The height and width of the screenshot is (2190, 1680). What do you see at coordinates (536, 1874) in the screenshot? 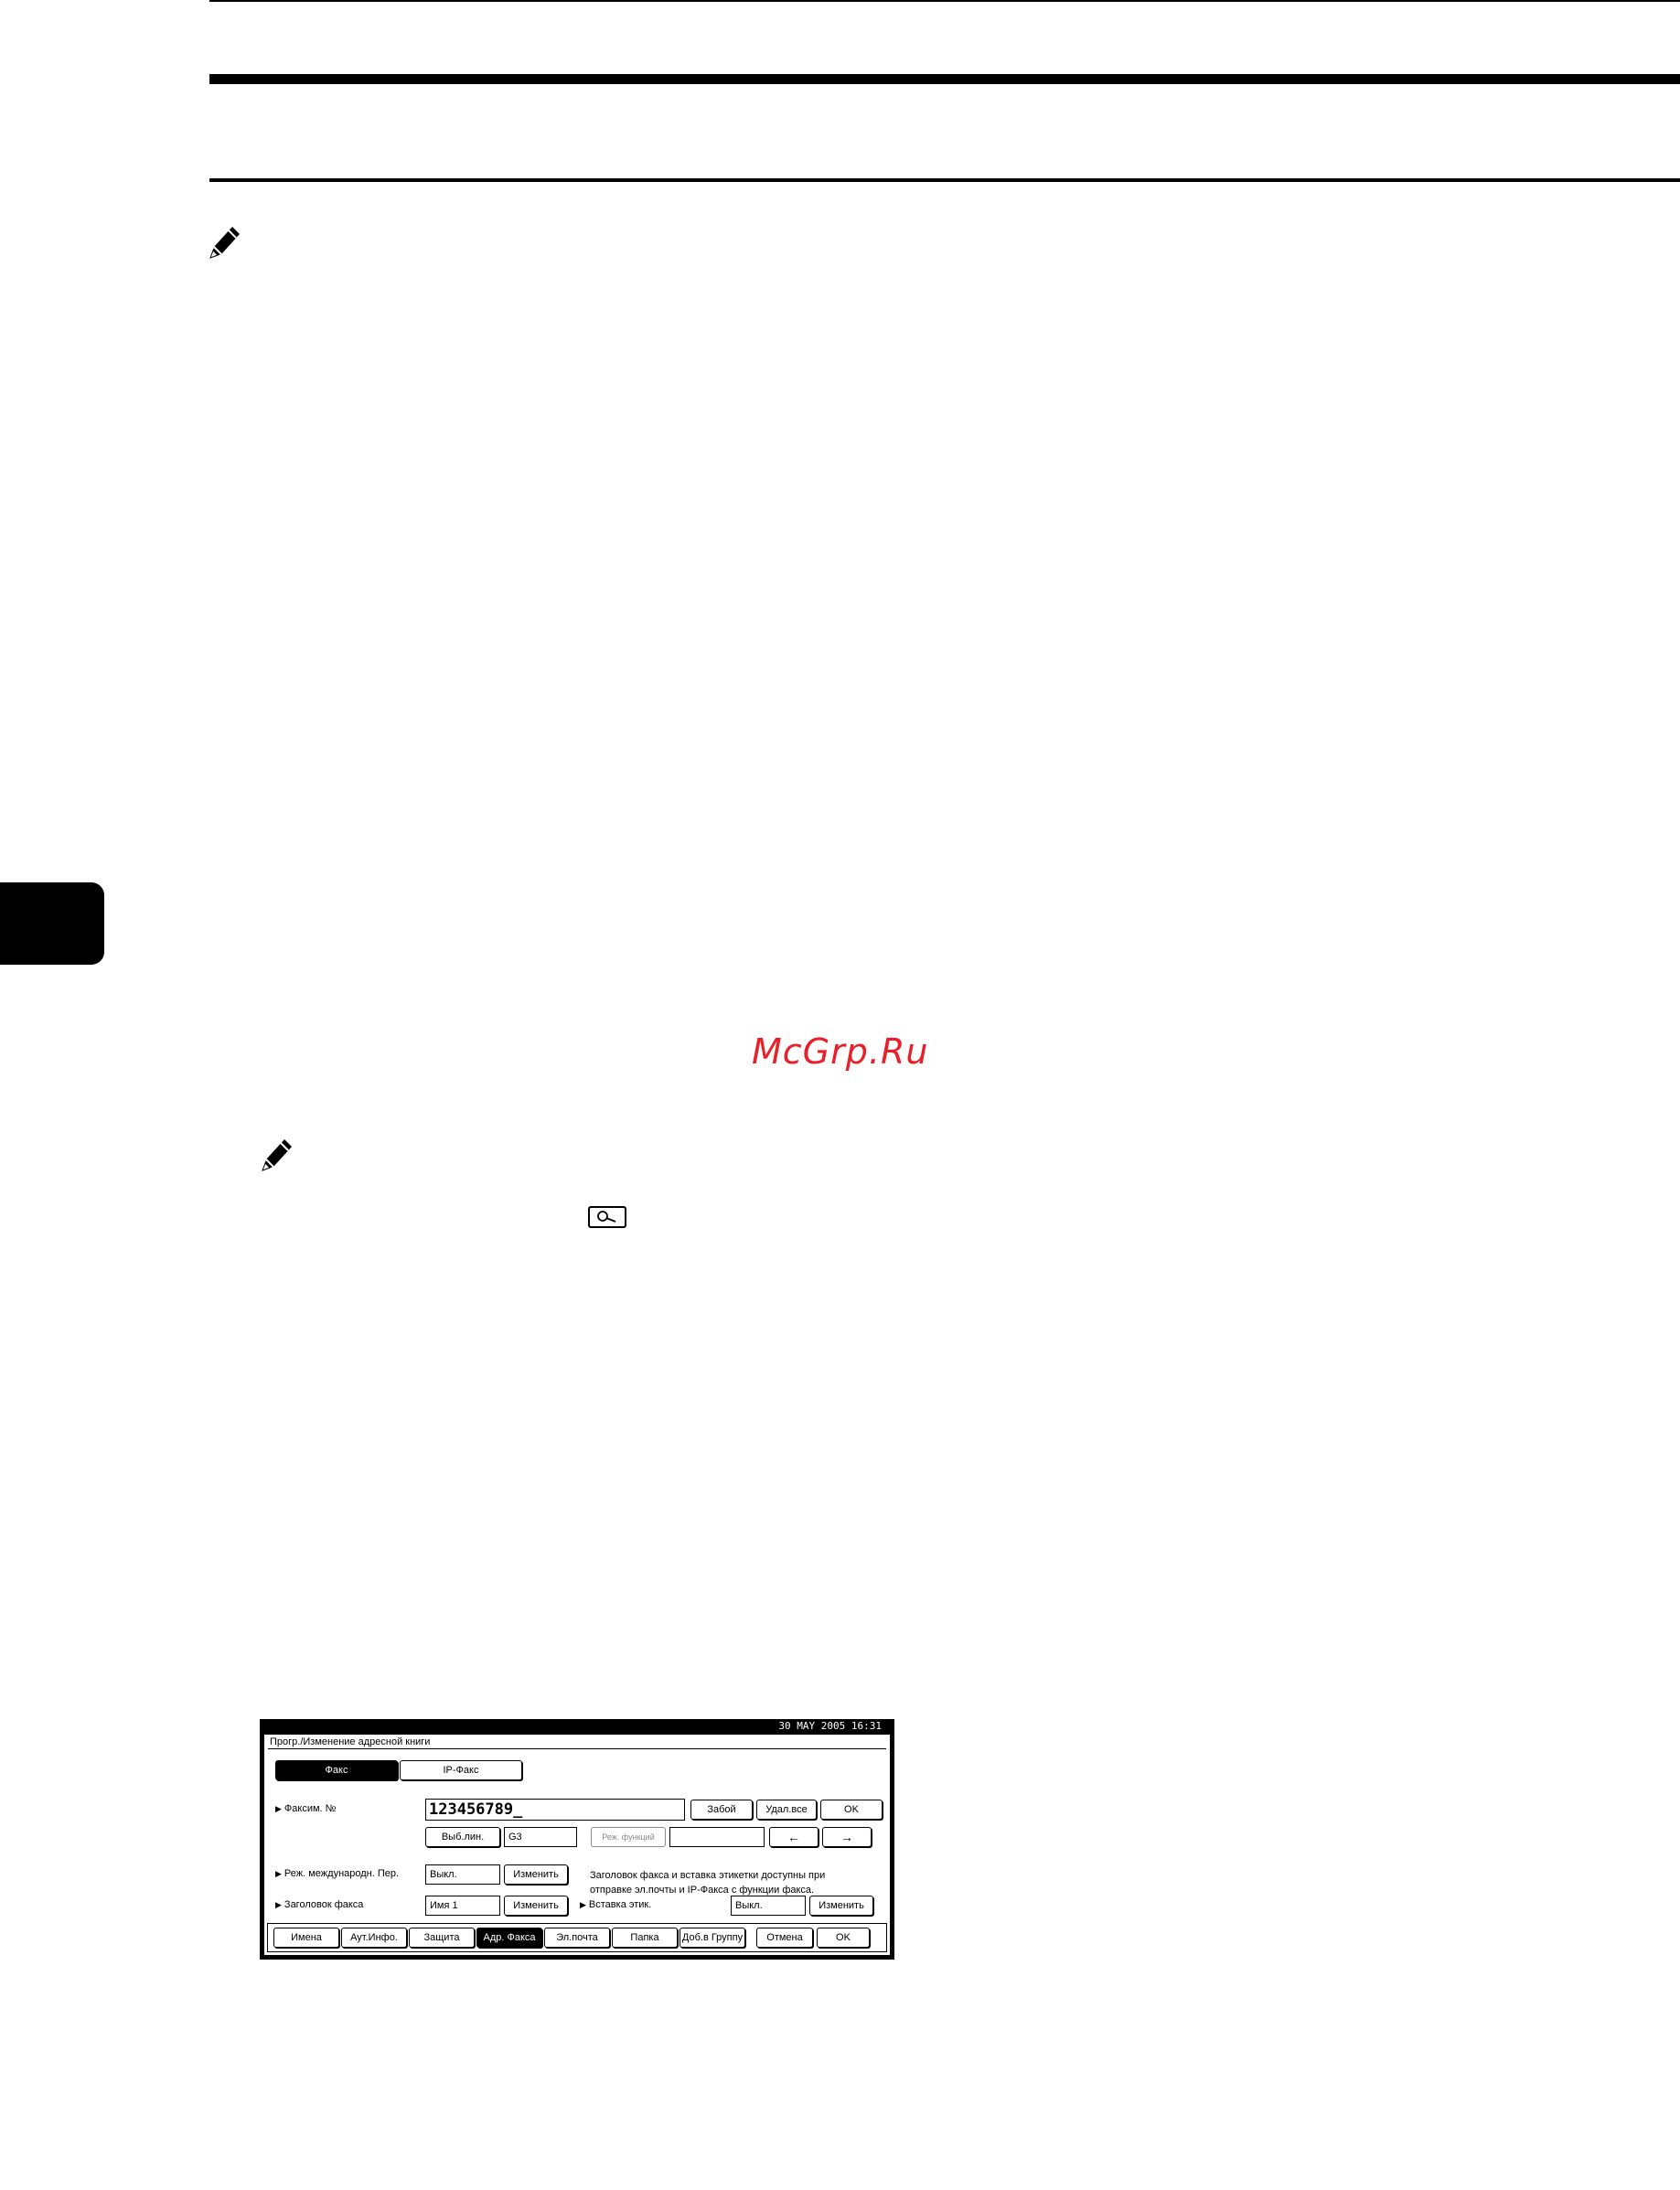
I see `intl-mode-change-button: Изменить` at bounding box center [536, 1874].